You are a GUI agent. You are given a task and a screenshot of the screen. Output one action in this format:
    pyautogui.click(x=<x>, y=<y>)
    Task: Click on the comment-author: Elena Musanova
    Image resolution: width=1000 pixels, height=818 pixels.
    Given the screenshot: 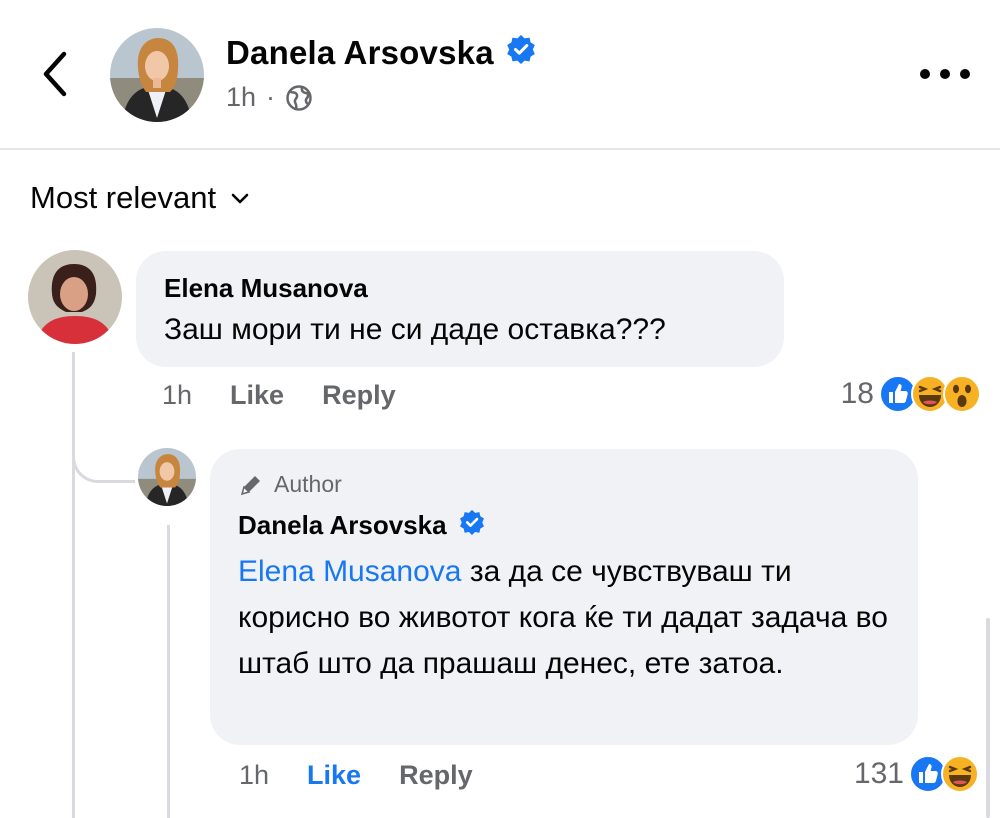 What is the action you would take?
    pyautogui.click(x=266, y=288)
    